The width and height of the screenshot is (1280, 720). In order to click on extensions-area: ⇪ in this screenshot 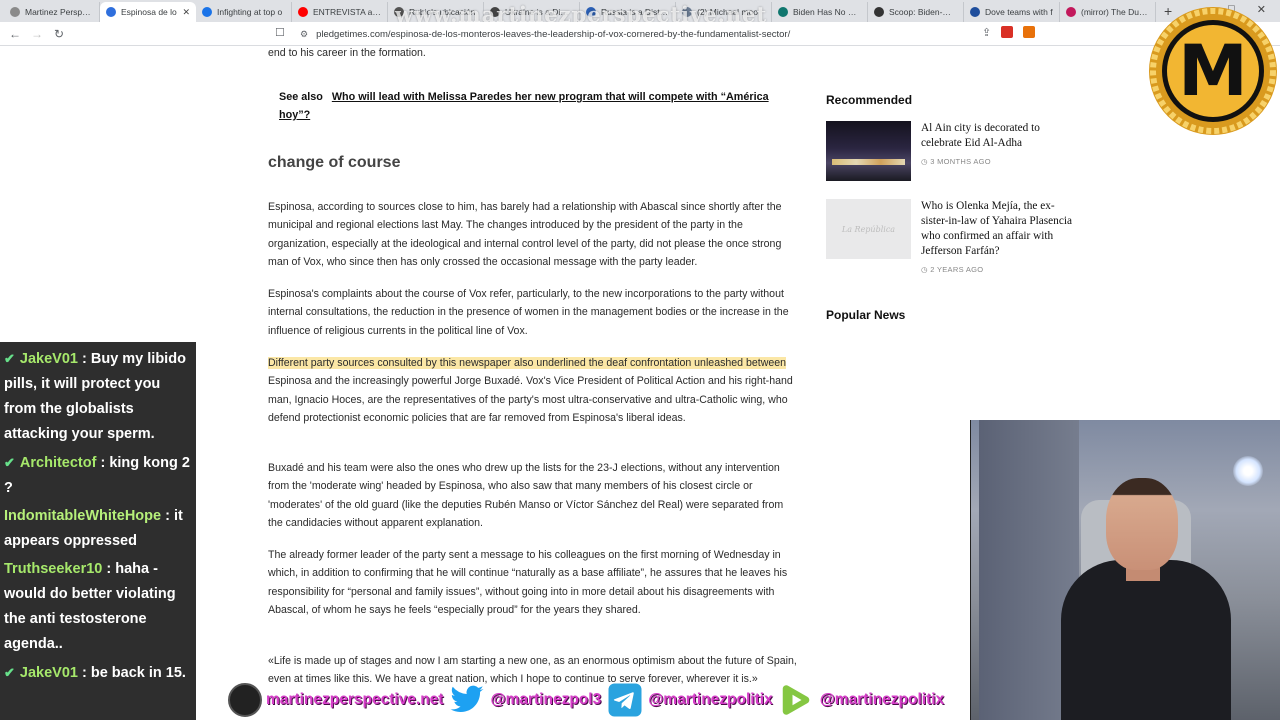, I will do `click(1009, 32)`.